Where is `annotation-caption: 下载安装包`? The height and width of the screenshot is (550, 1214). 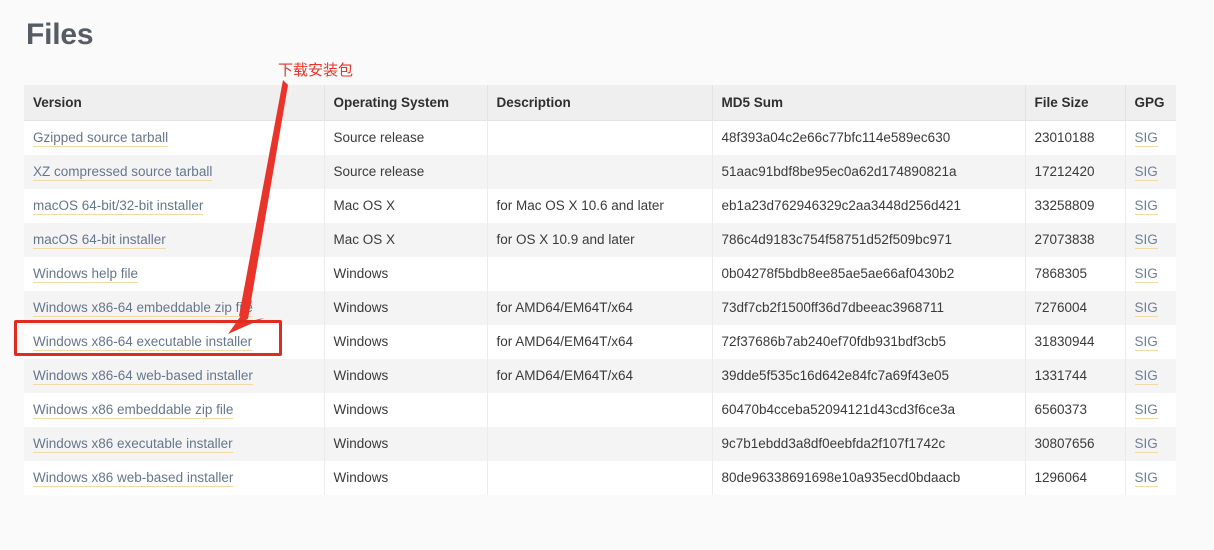 annotation-caption: 下载安装包 is located at coordinates (316, 70).